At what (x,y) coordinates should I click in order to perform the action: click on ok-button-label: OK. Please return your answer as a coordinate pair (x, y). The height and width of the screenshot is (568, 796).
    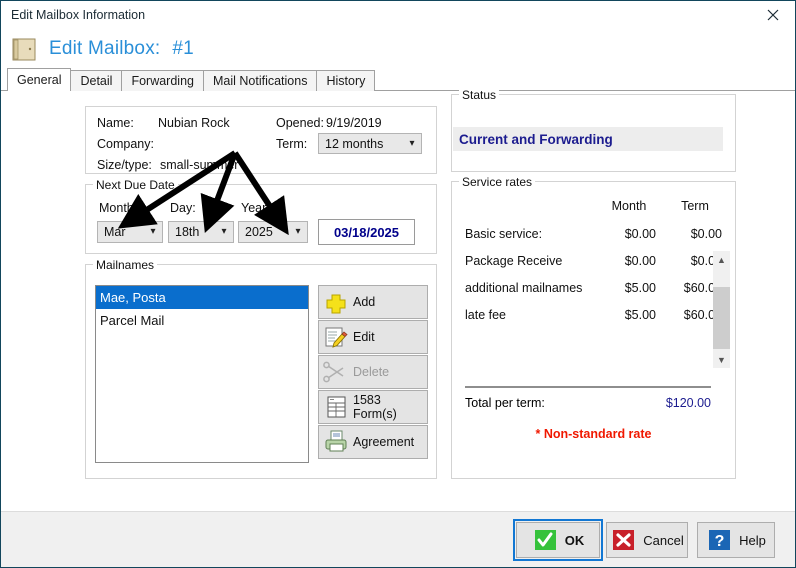
    Looking at the image, I should click on (574, 540).